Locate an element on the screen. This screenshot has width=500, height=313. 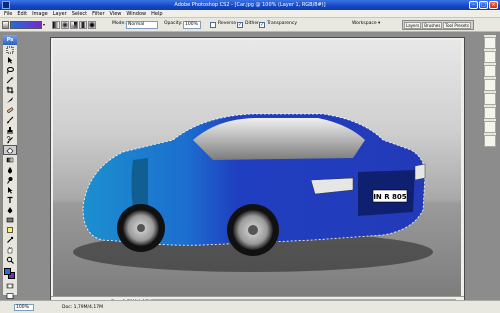
marquee-tool is located at coordinates (10, 50).